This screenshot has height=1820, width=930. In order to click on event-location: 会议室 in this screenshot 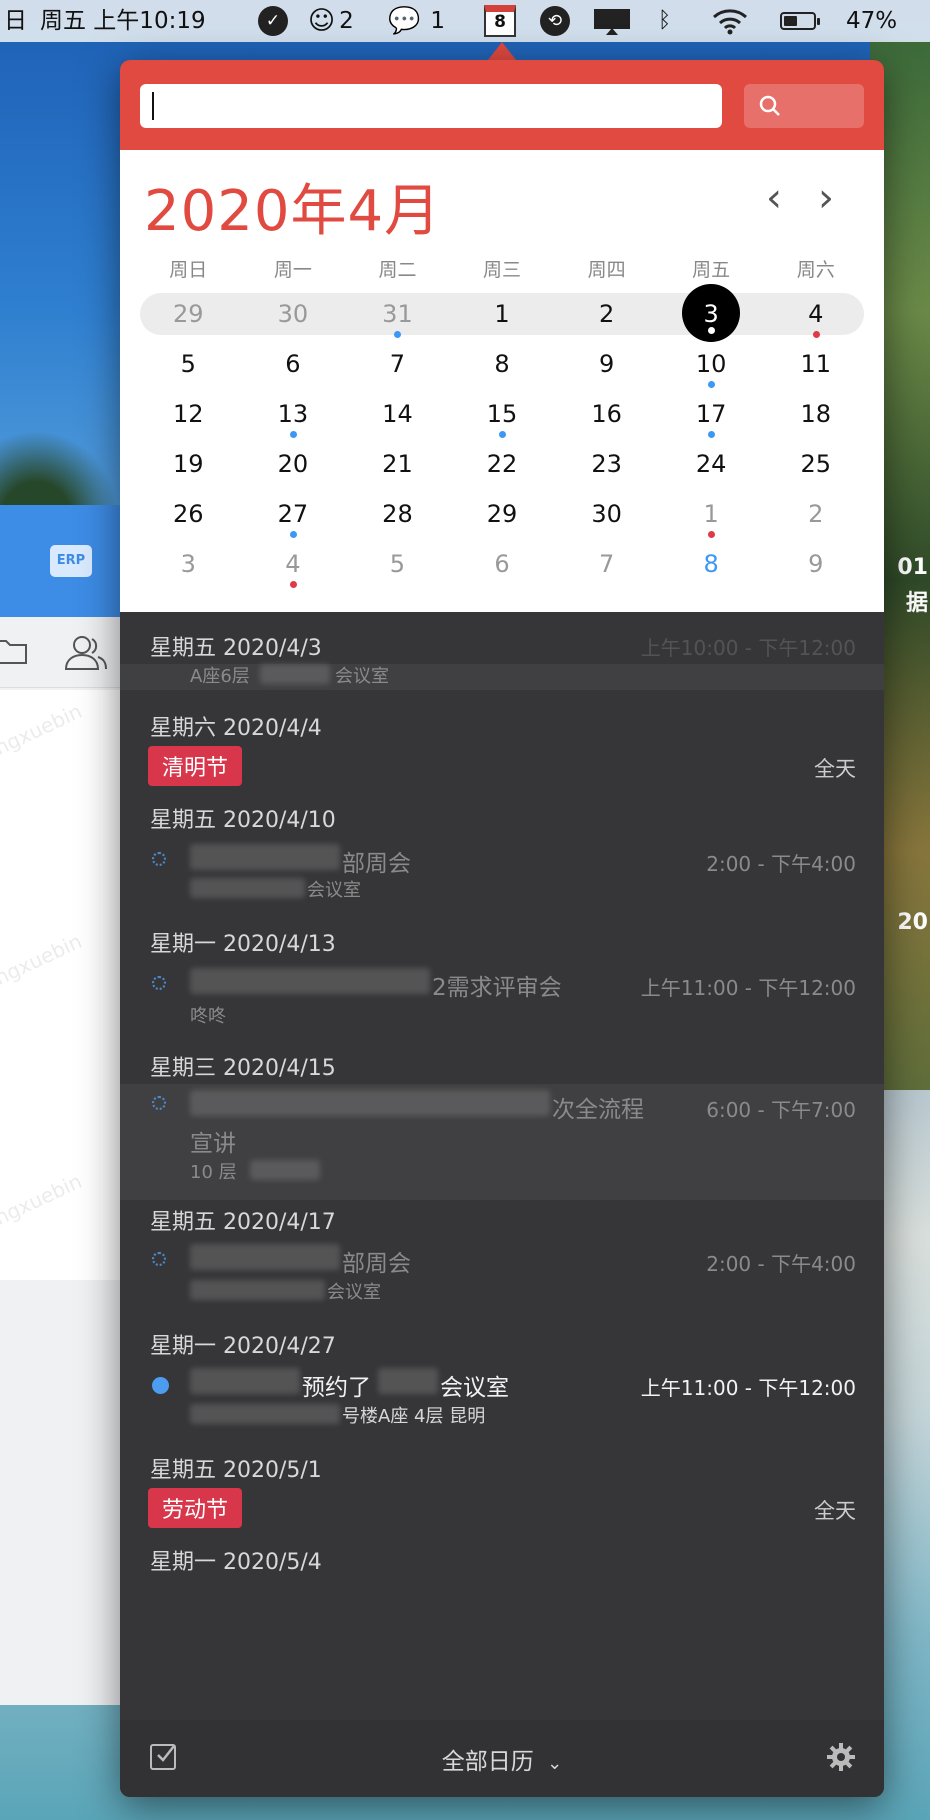, I will do `click(354, 1292)`.